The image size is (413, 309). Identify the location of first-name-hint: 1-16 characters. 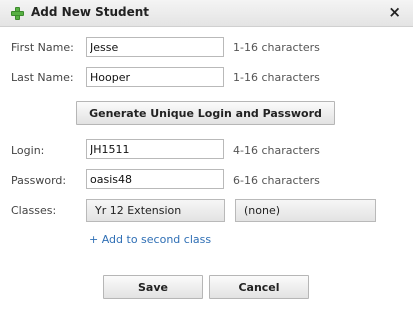
(276, 47).